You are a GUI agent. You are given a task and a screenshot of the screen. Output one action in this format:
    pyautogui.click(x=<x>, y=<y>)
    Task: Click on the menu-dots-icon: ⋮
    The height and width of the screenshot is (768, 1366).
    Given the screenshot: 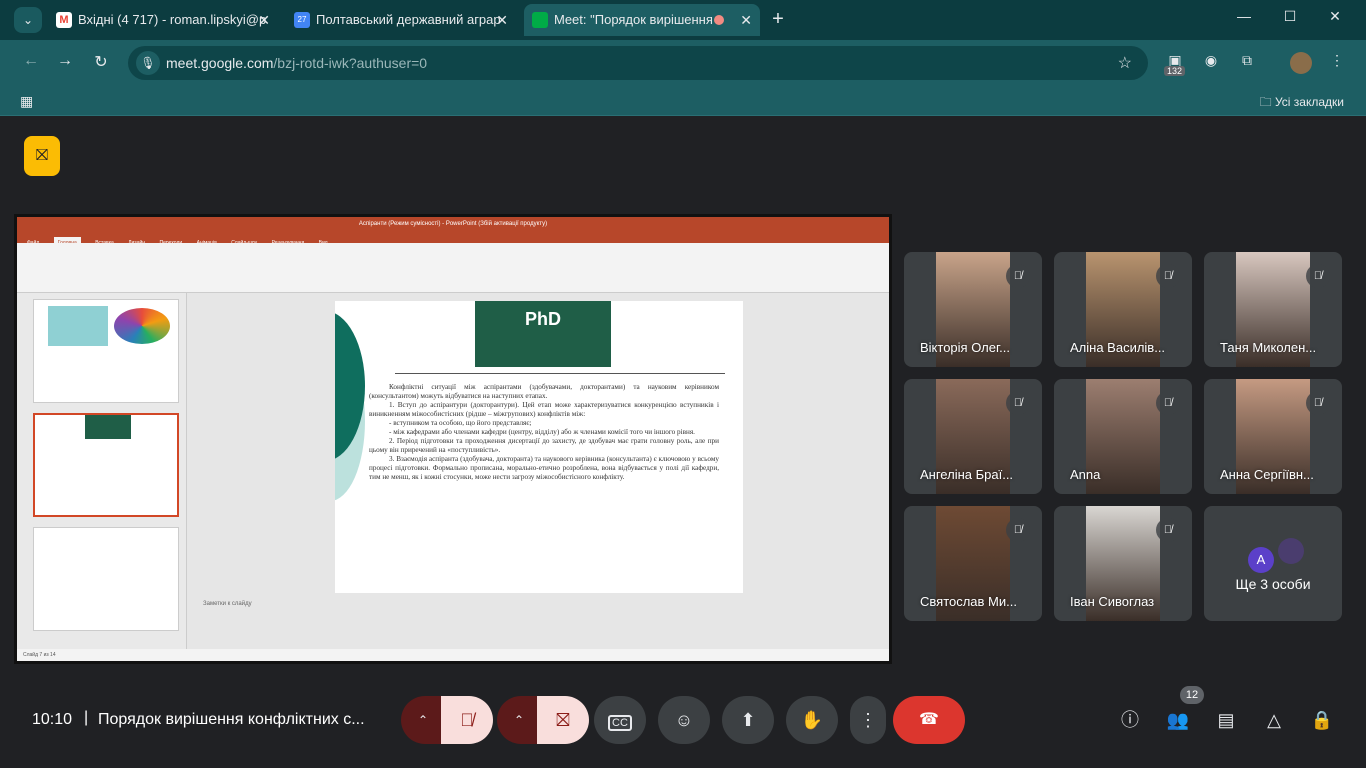 What is the action you would take?
    pyautogui.click(x=1337, y=63)
    